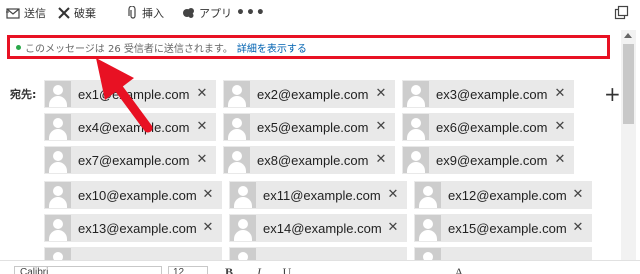 The image size is (640, 274). I want to click on recipient-chip: ex8@example.com ✕, so click(309, 160).